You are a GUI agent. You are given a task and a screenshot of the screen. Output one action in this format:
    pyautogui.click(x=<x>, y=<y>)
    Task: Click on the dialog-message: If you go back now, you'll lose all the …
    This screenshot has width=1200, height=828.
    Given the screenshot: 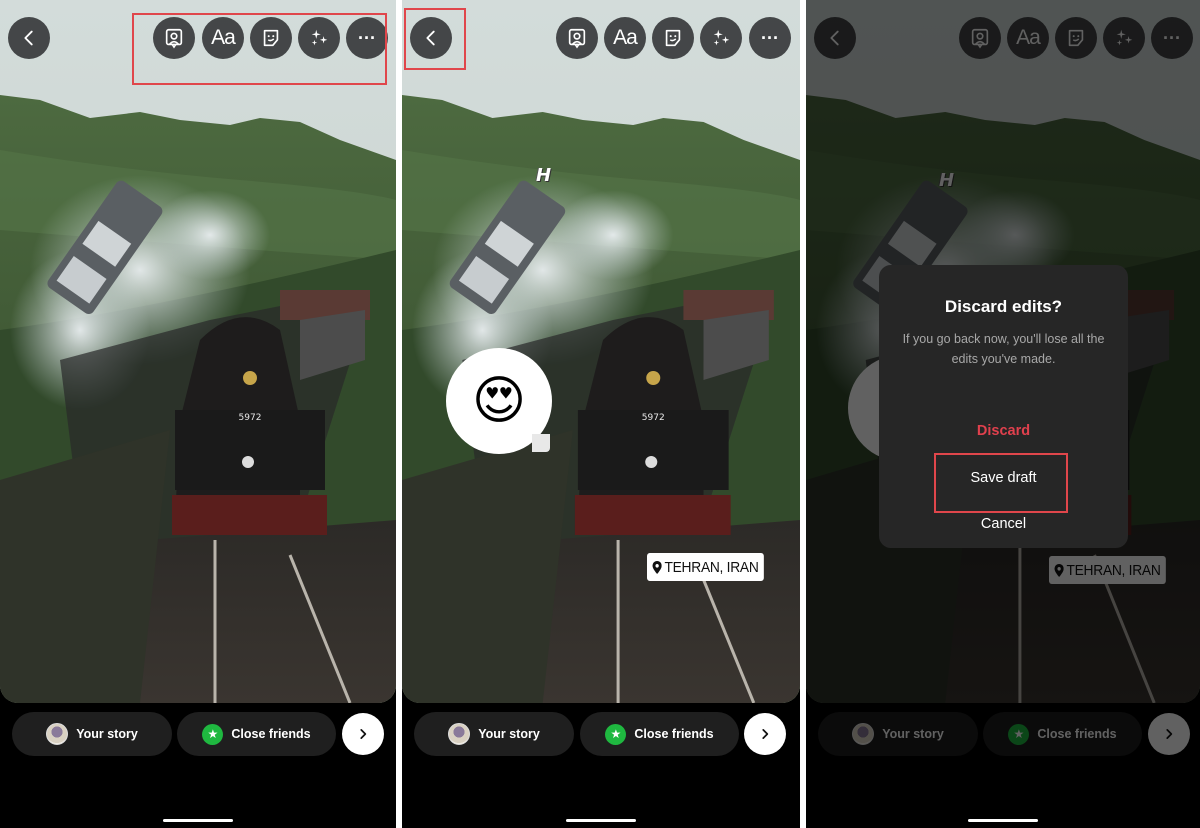 What is the action you would take?
    pyautogui.click(x=1003, y=349)
    